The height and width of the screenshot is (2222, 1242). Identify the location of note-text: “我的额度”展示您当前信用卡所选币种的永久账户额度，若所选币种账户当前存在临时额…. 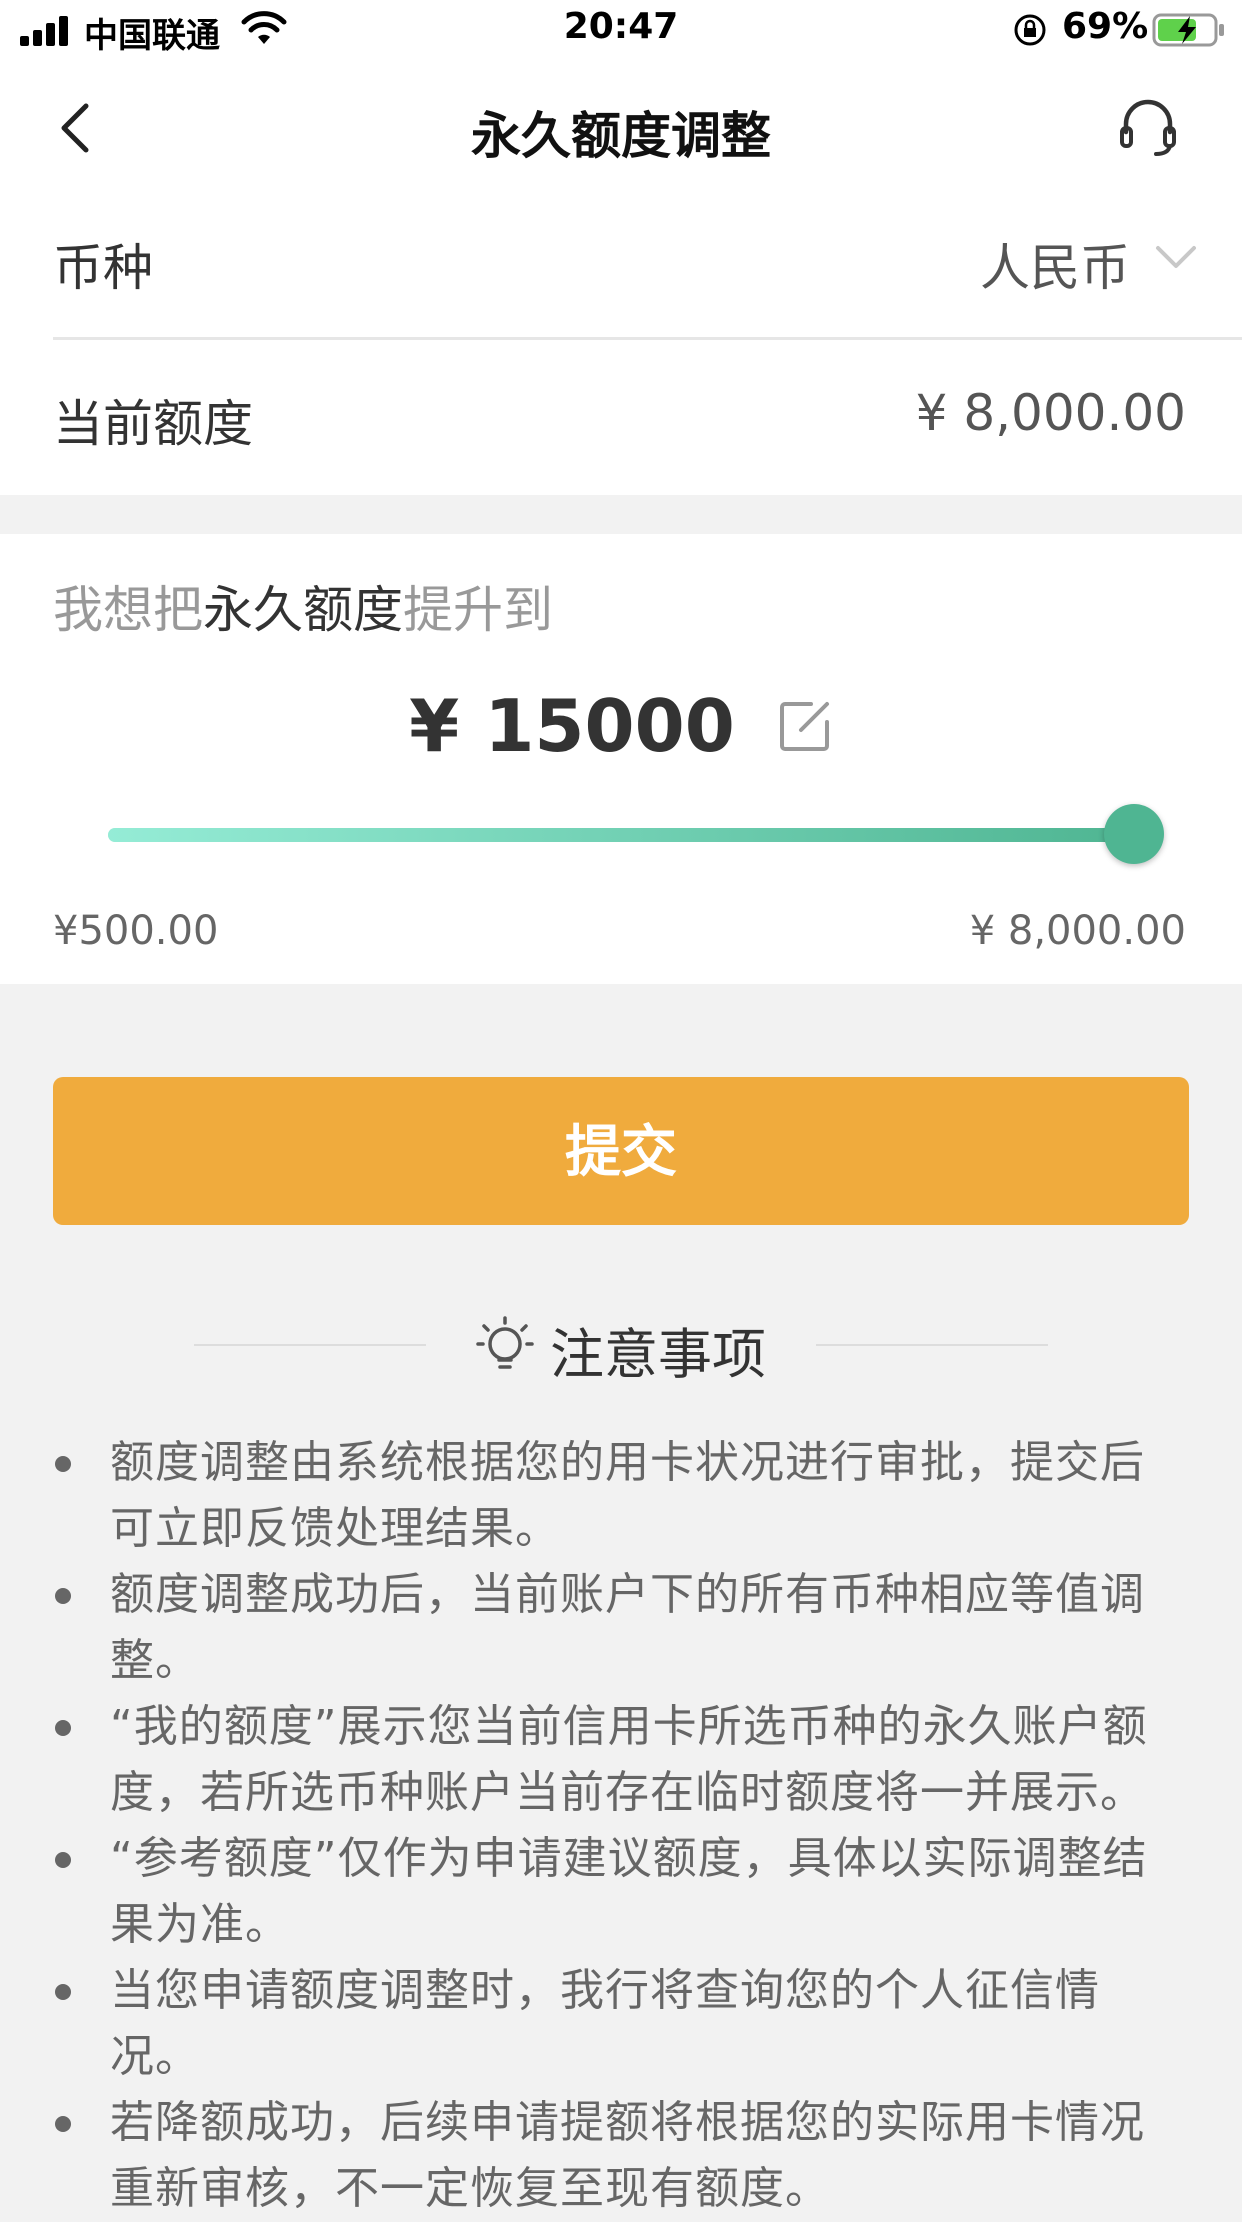
(629, 1759).